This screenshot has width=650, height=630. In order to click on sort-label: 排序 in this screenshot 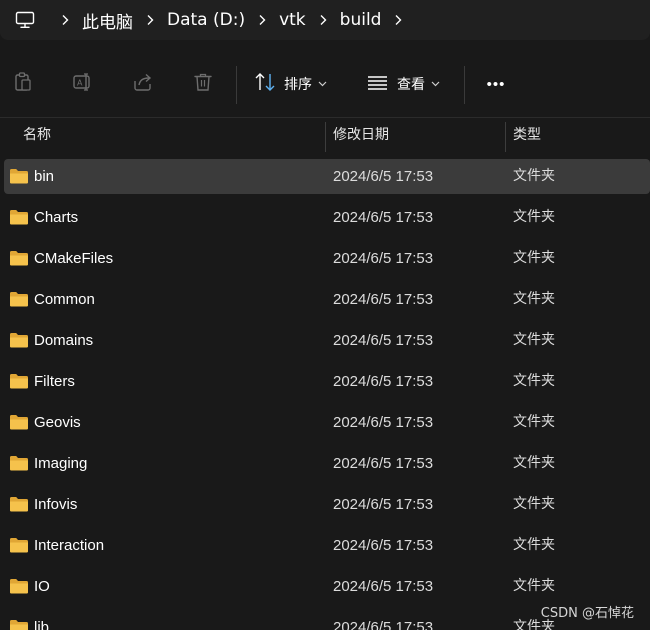, I will do `click(298, 85)`.